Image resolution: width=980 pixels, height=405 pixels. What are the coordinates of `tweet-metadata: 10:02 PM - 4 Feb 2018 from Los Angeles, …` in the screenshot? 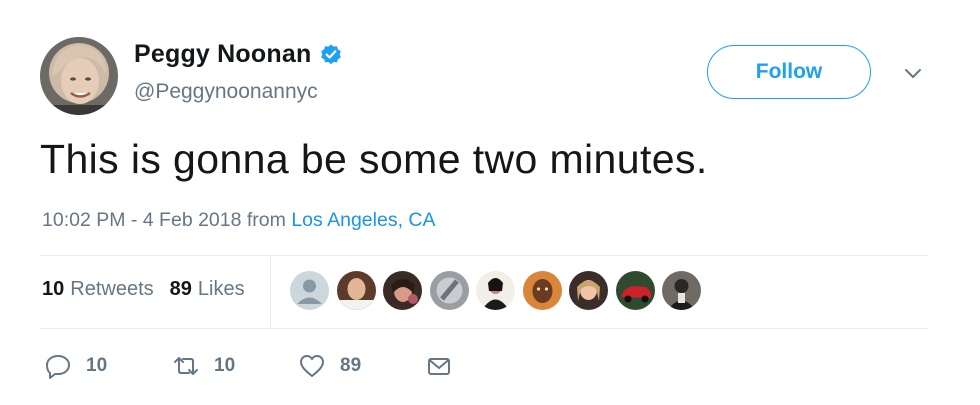 It's located at (239, 220).